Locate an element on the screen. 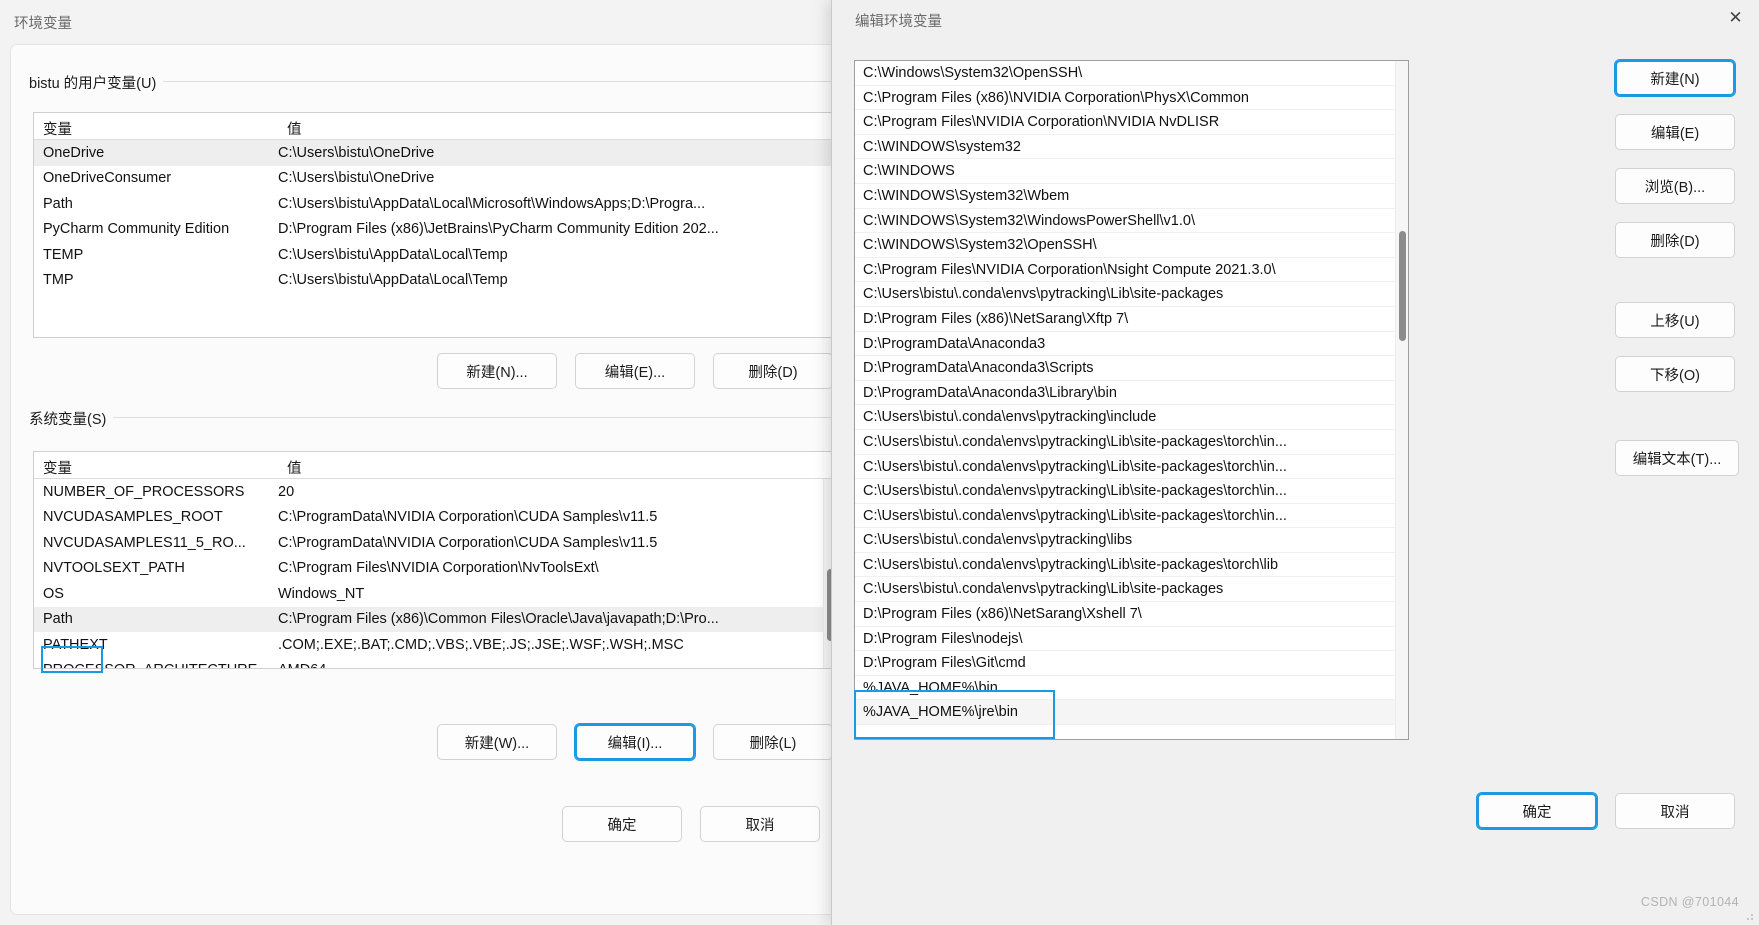 Image resolution: width=1759 pixels, height=925 pixels. env-ok-button: 确定 is located at coordinates (622, 824).